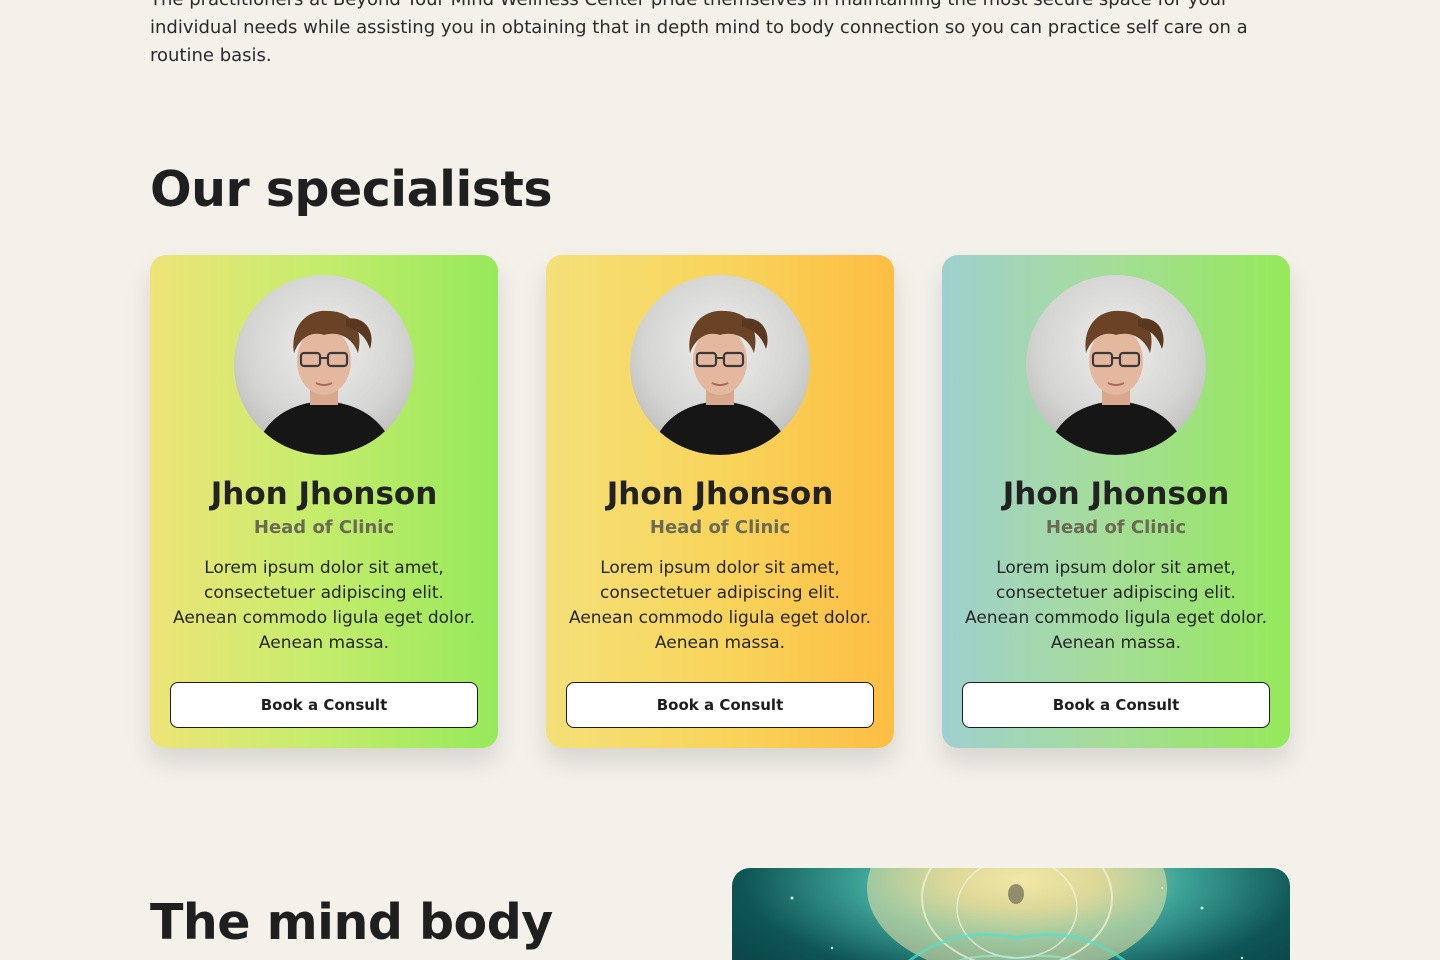 The image size is (1440, 960). I want to click on meditation-artwork, so click(1017, 914).